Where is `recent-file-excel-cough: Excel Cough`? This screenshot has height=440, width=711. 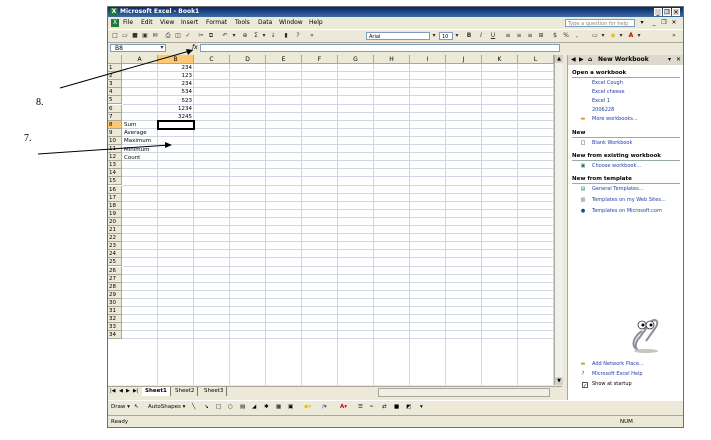 recent-file-excel-cough: Excel Cough is located at coordinates (607, 83).